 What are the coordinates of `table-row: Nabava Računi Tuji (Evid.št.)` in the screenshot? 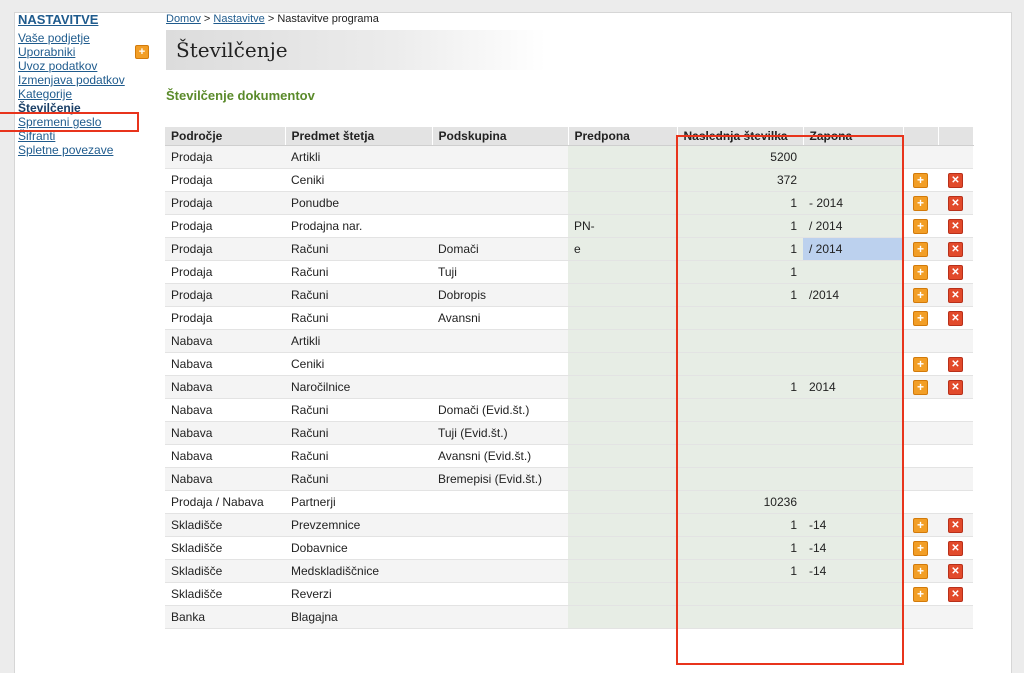 It's located at (569, 433).